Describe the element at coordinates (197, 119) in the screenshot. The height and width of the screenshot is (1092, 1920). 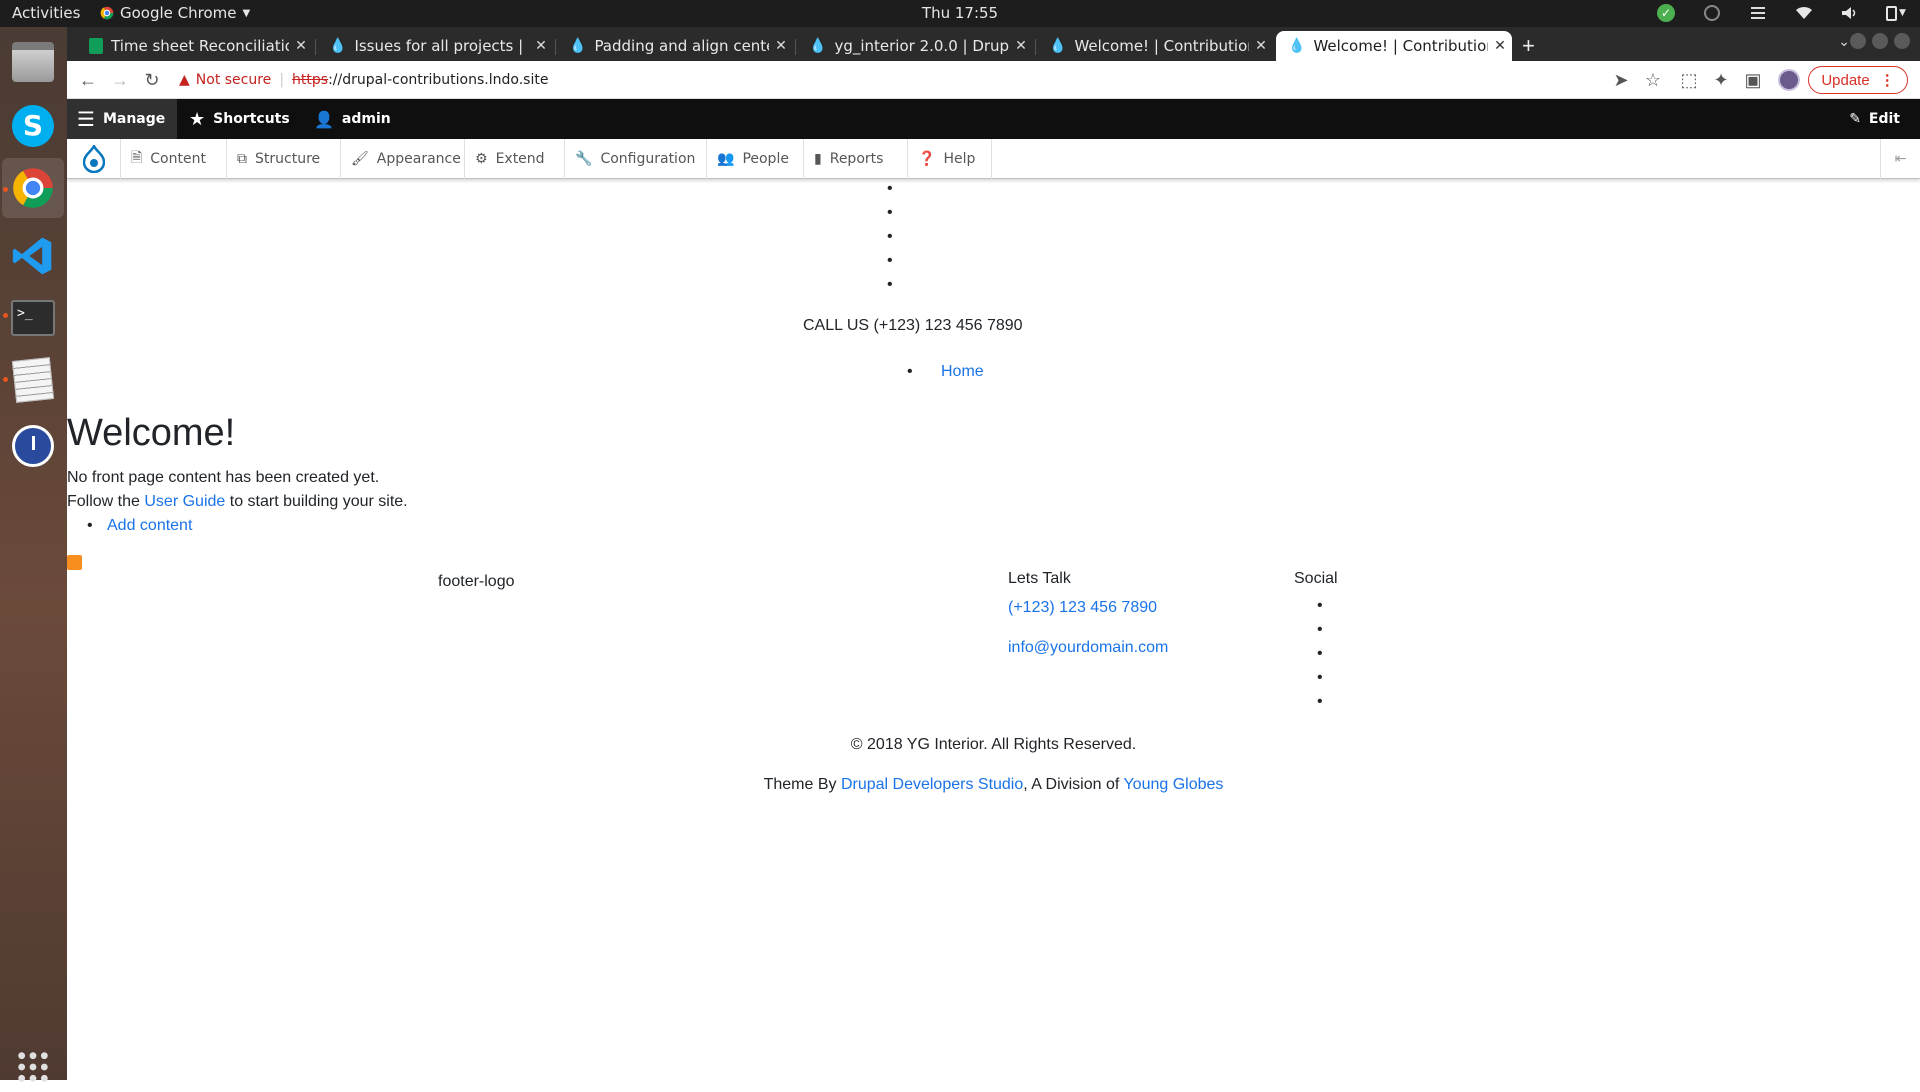
I see `star-icon: ★` at that location.